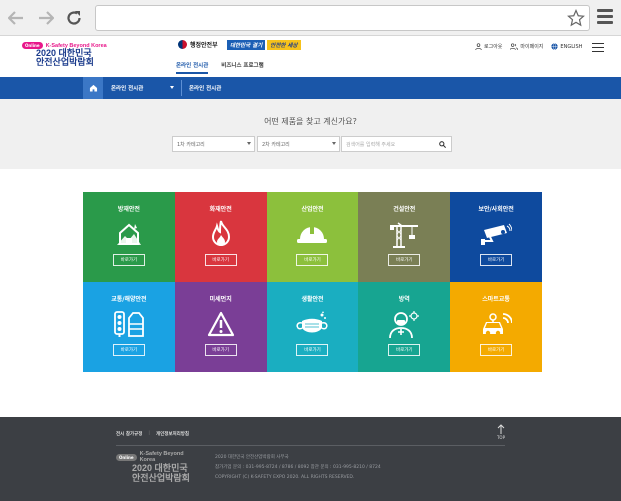 The height and width of the screenshot is (501, 621). Describe the element at coordinates (404, 237) in the screenshot. I see `category-tile-construction: 건설안전 바로가기` at that location.